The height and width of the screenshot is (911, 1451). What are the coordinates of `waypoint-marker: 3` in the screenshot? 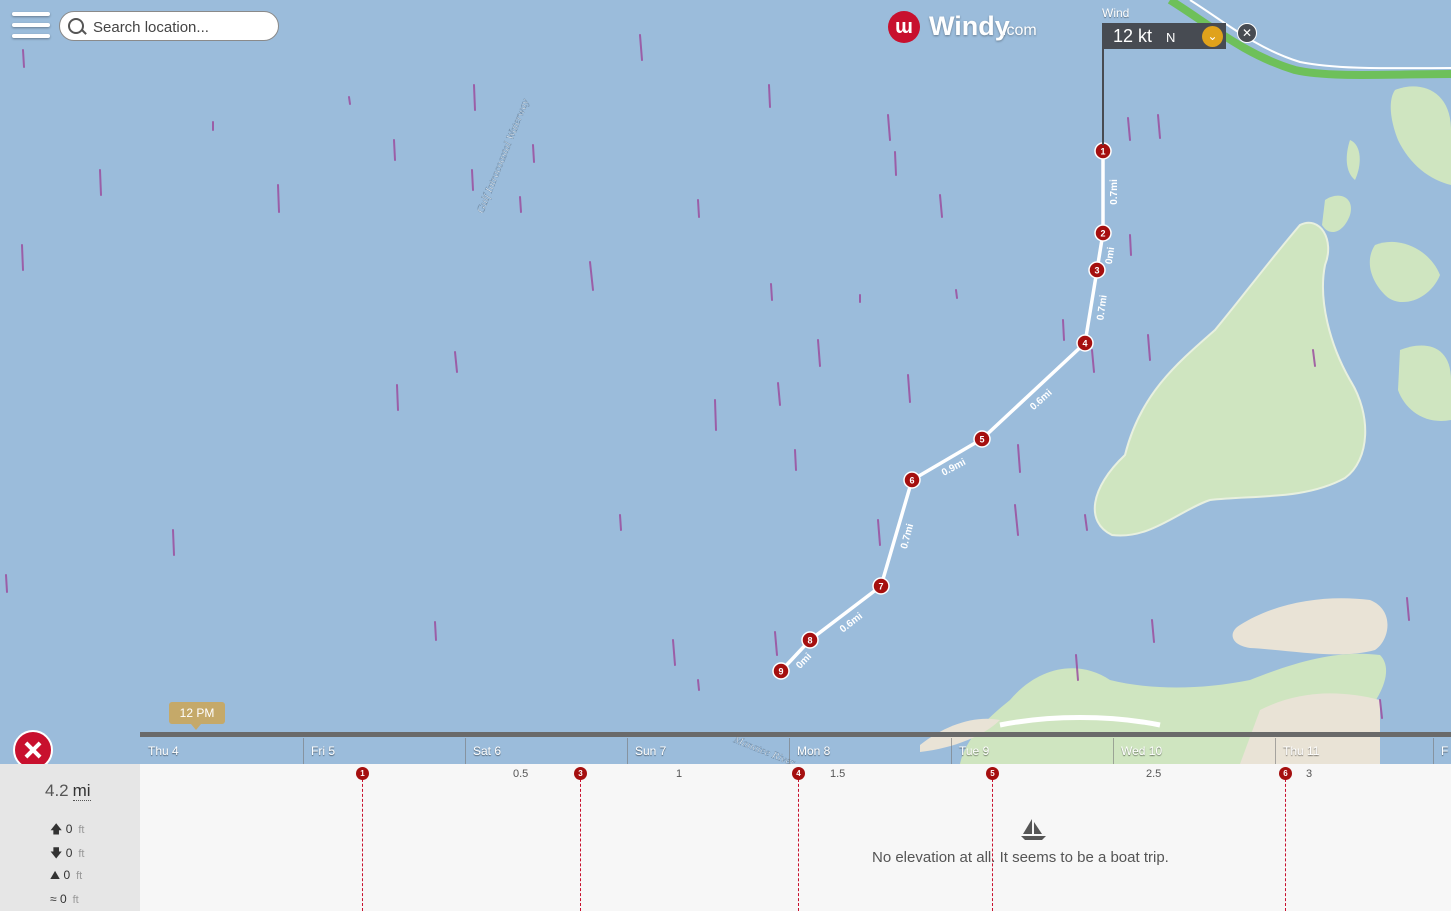 It's located at (580, 773).